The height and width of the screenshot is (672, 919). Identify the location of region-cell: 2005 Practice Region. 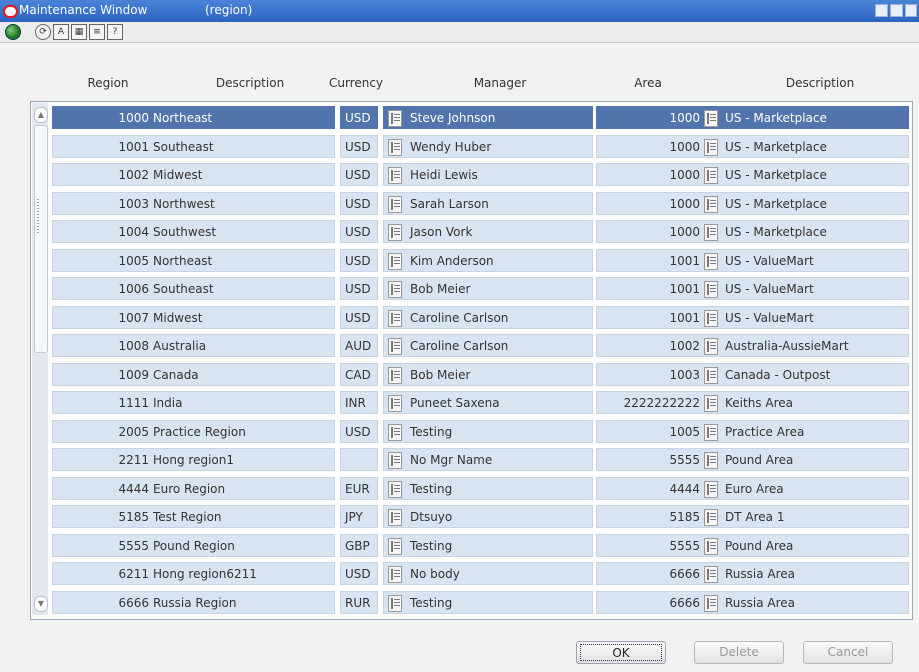
(193, 431).